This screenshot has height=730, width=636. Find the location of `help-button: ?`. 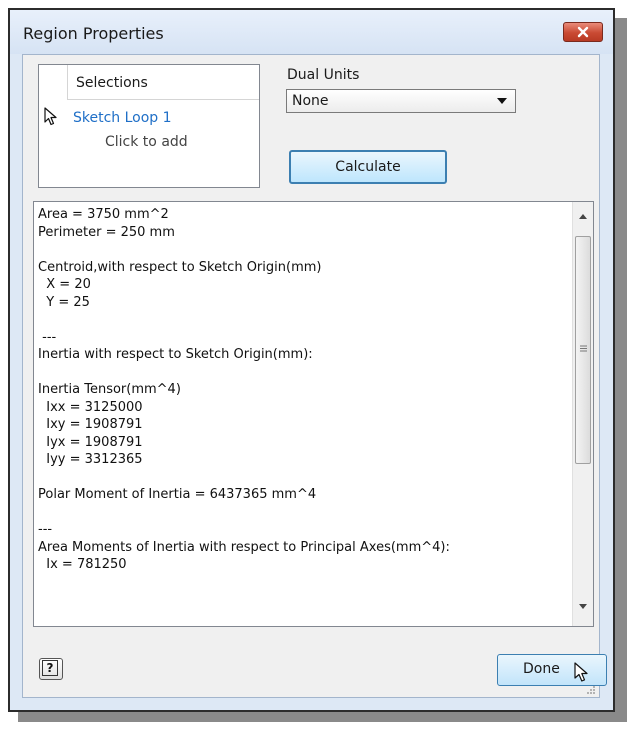

help-button: ? is located at coordinates (51, 669).